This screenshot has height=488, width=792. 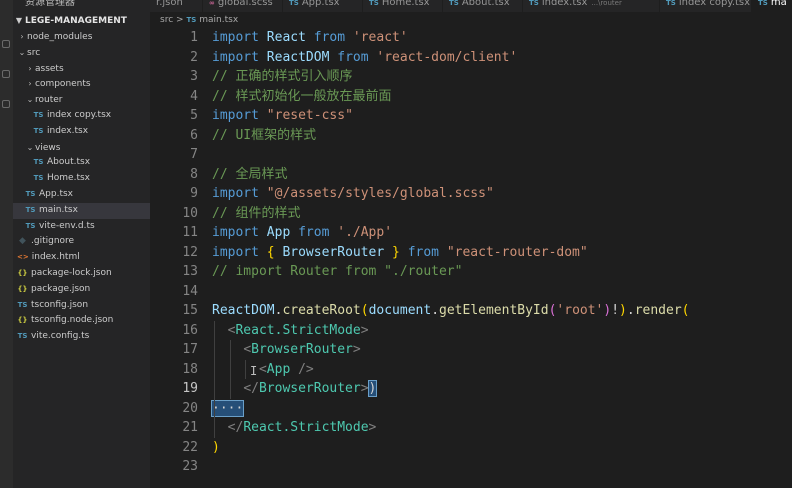 What do you see at coordinates (61, 288) in the screenshot?
I see `tree-item-label: package.json` at bounding box center [61, 288].